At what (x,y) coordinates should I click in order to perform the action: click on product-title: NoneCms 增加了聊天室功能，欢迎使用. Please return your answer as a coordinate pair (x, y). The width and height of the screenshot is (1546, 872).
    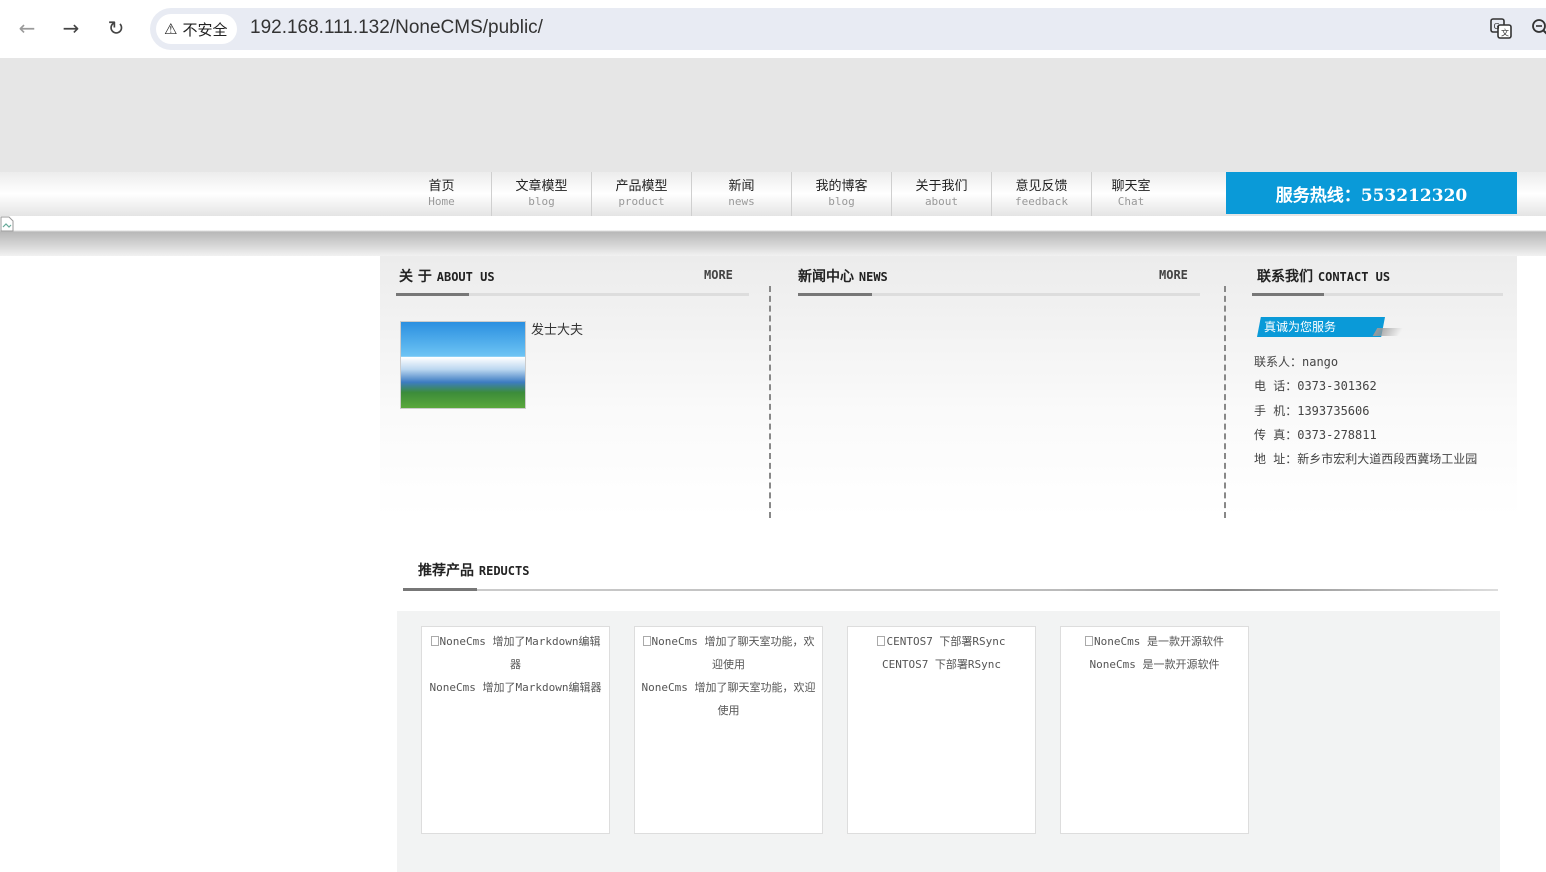
    Looking at the image, I should click on (728, 699).